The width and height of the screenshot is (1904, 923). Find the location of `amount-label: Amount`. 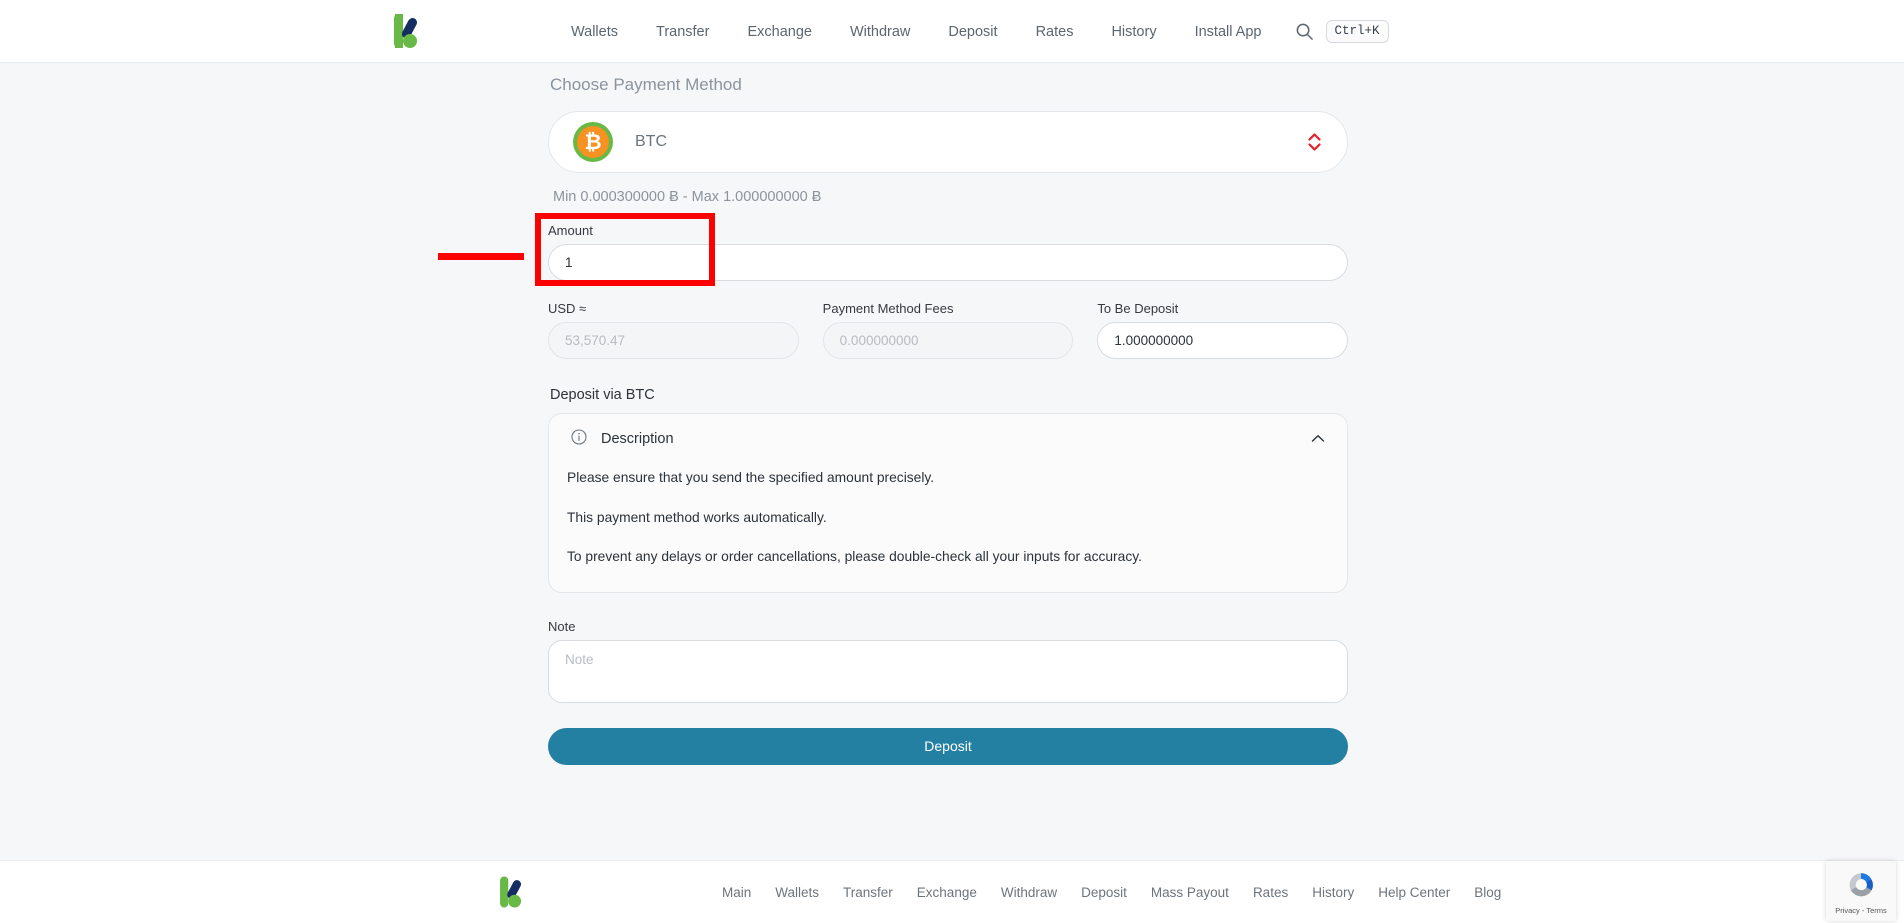

amount-label: Amount is located at coordinates (570, 230).